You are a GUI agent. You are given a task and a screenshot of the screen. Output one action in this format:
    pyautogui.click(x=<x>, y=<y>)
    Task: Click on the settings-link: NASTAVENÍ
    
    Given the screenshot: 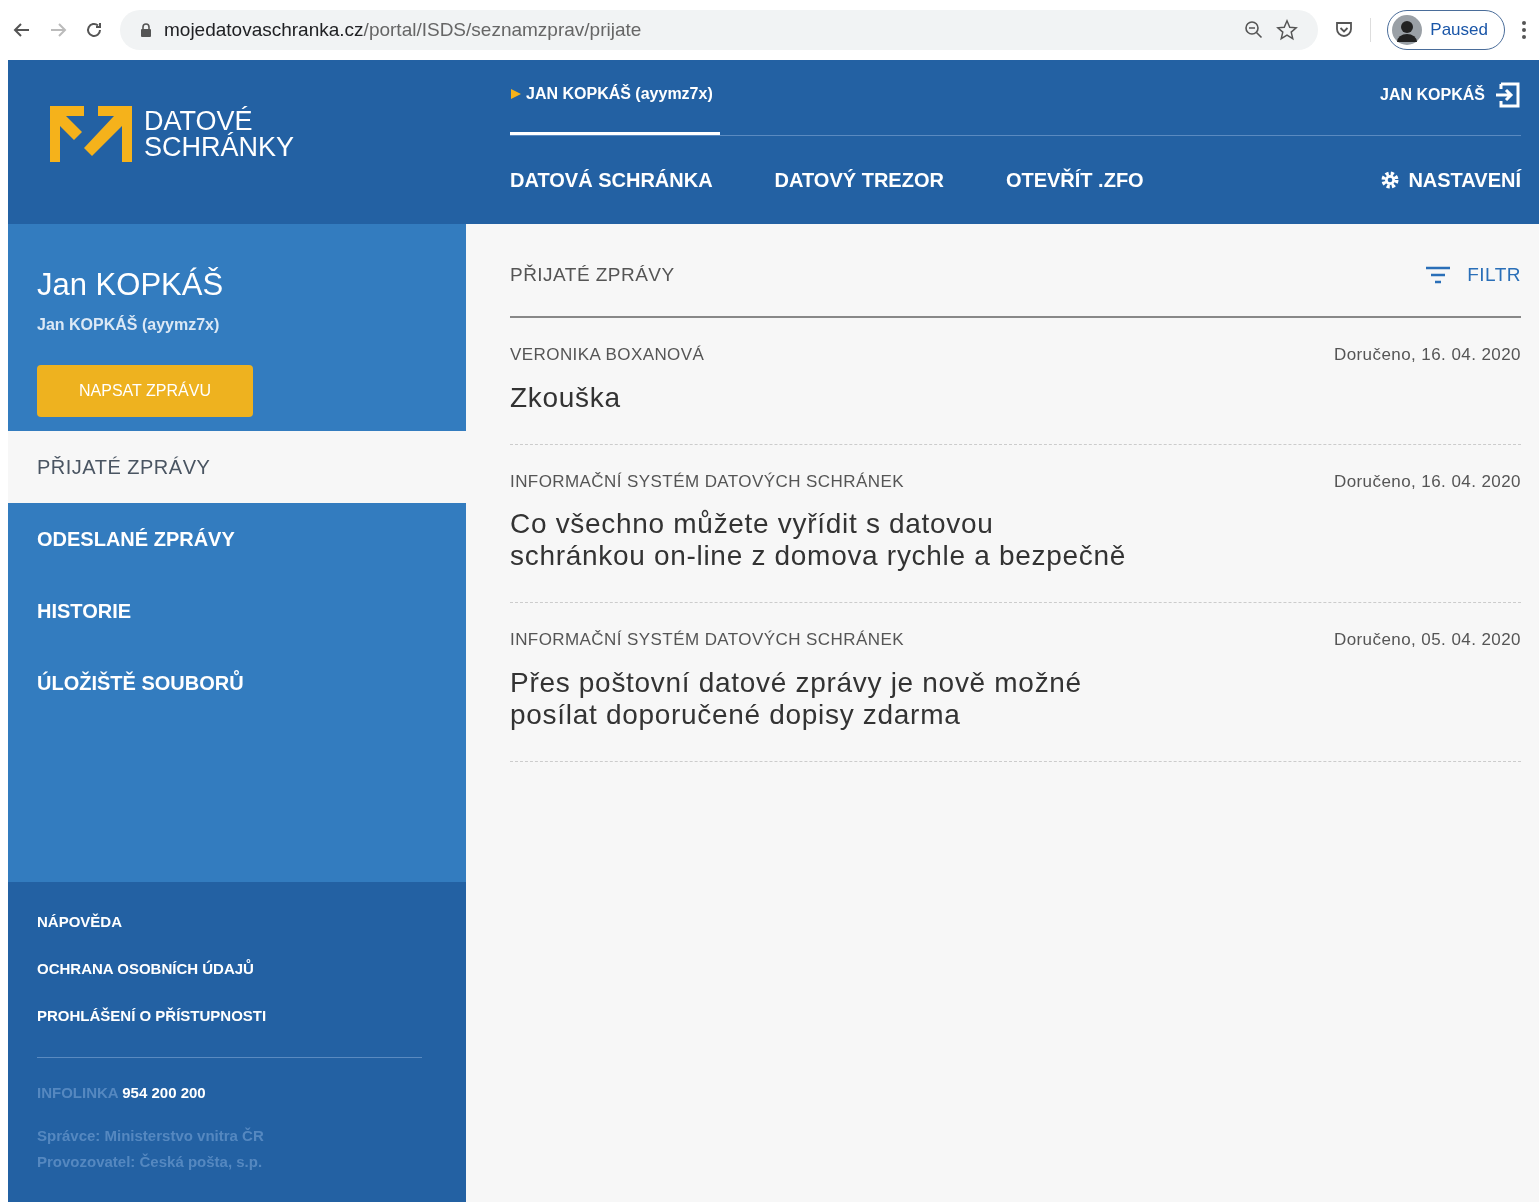 What is the action you would take?
    pyautogui.click(x=1450, y=180)
    